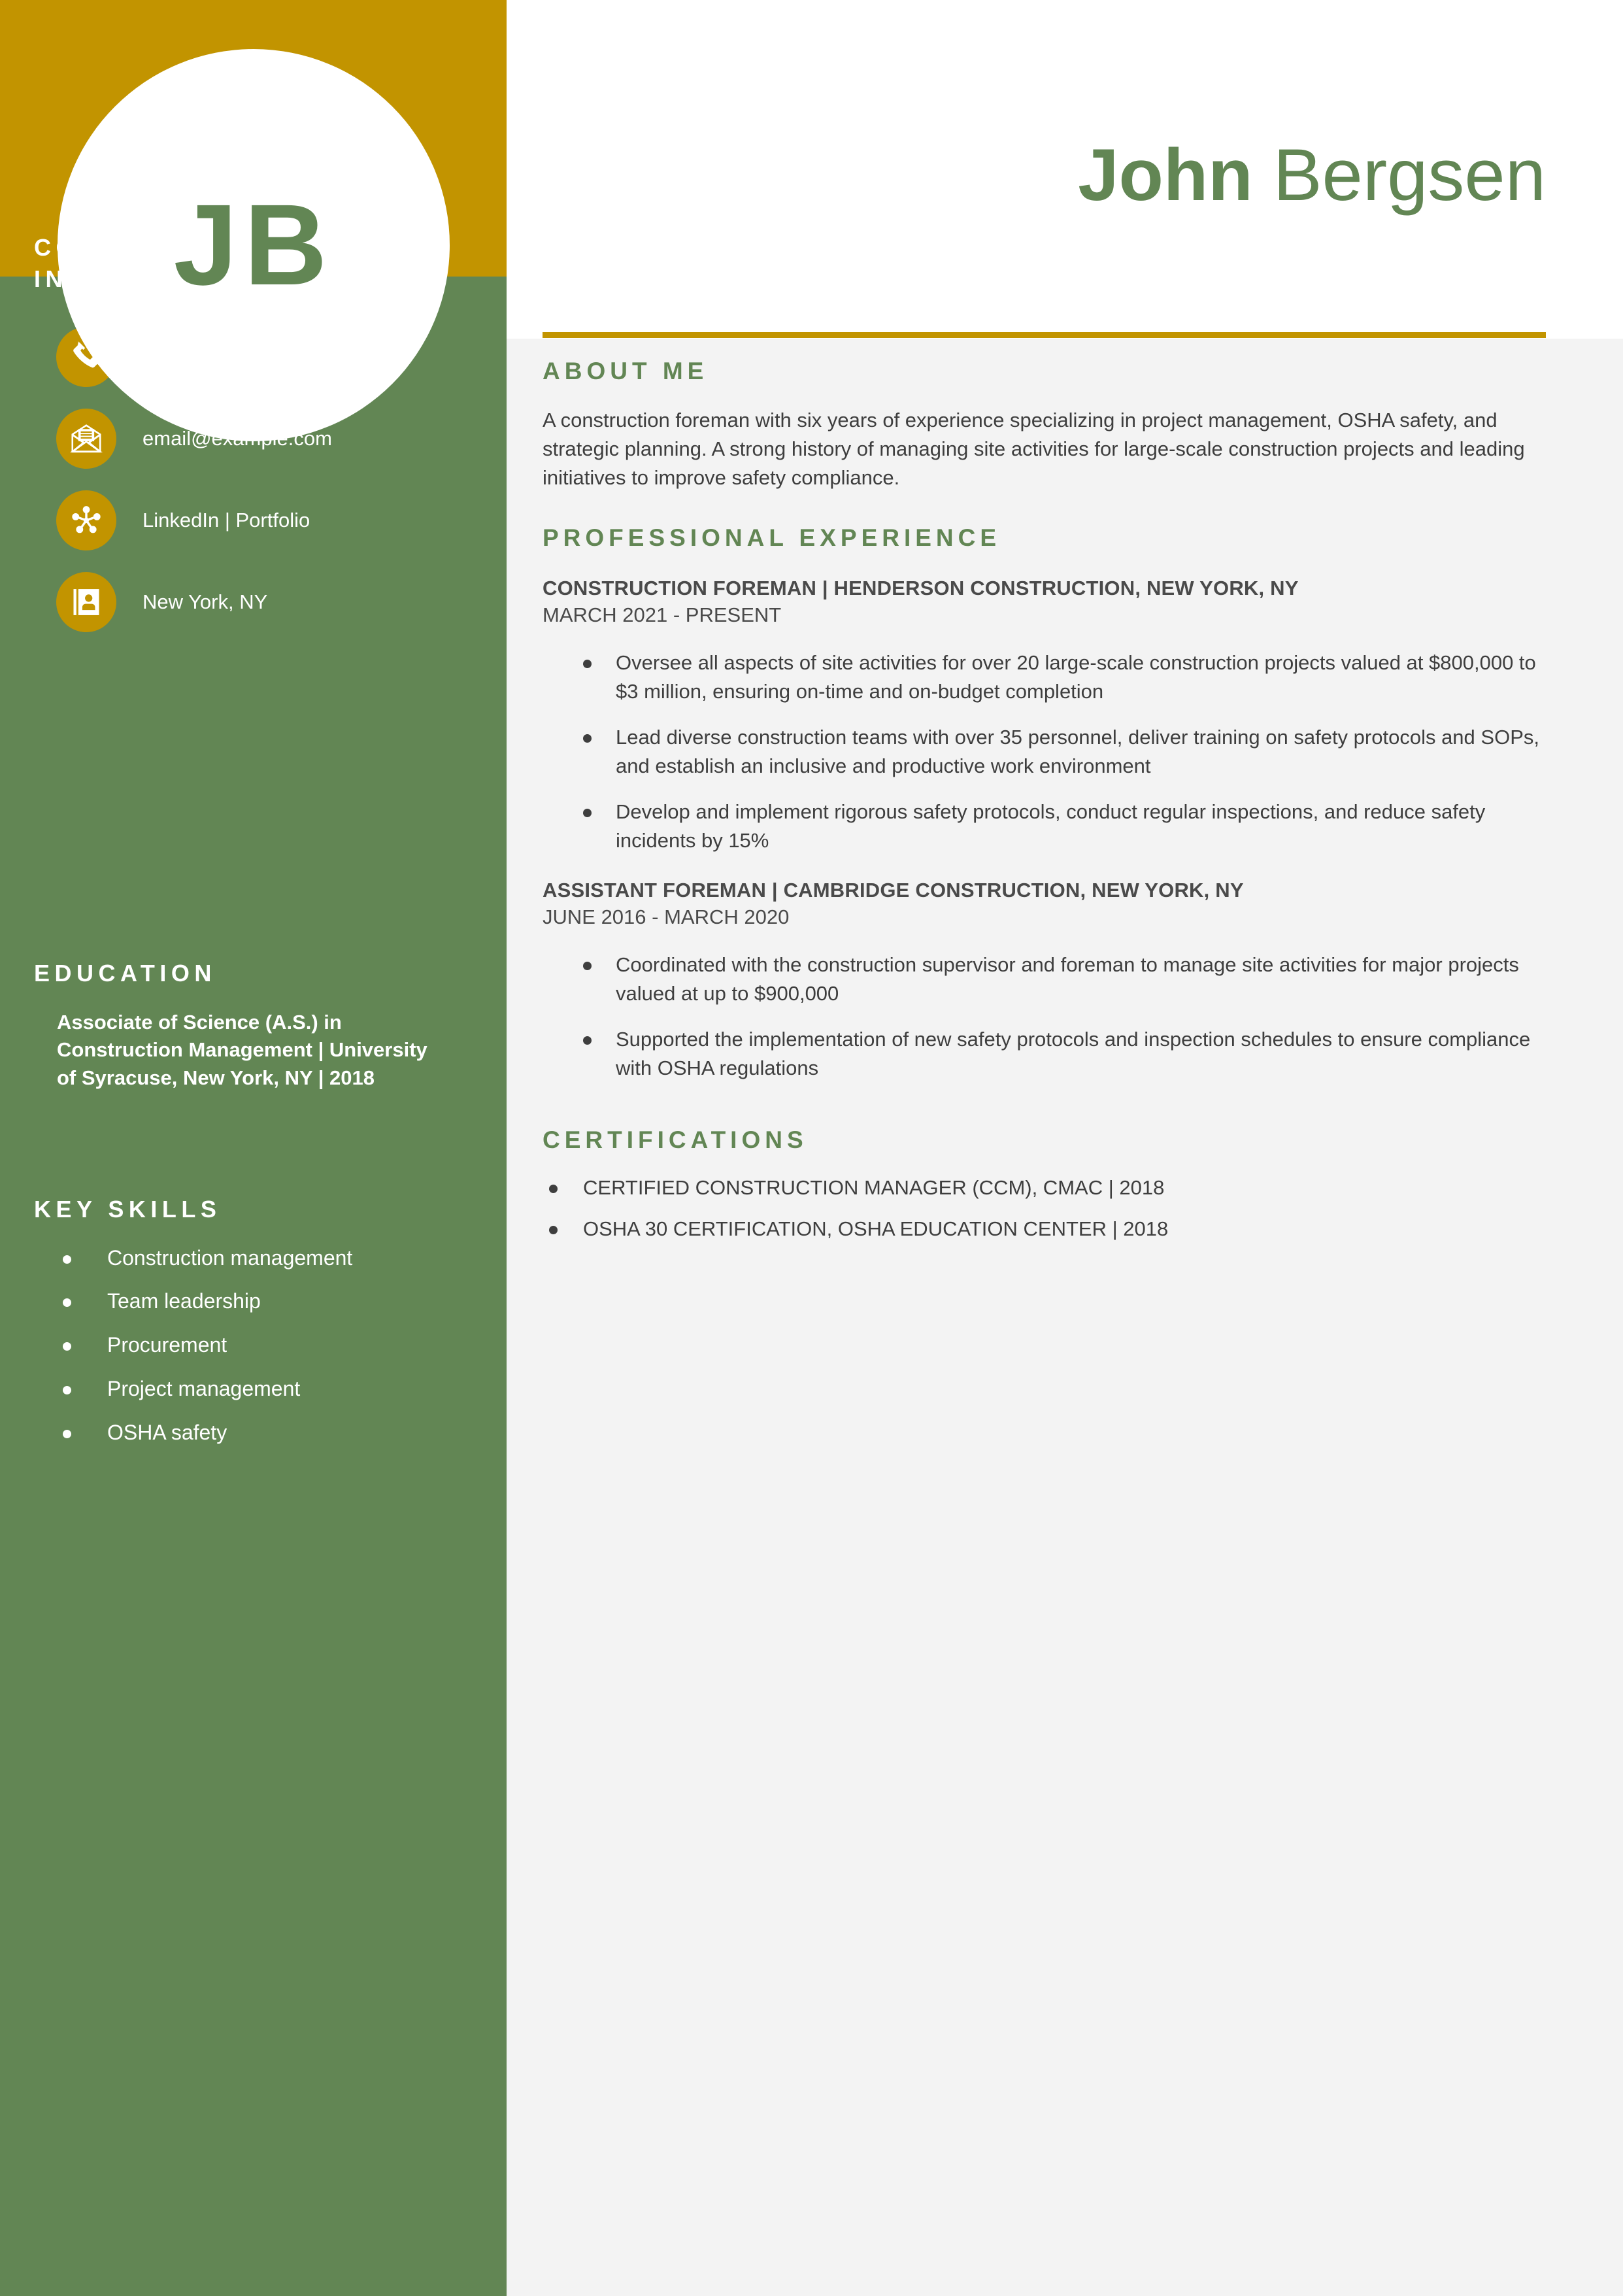 The width and height of the screenshot is (1623, 2296). I want to click on last-name: Bergsen, so click(1409, 175).